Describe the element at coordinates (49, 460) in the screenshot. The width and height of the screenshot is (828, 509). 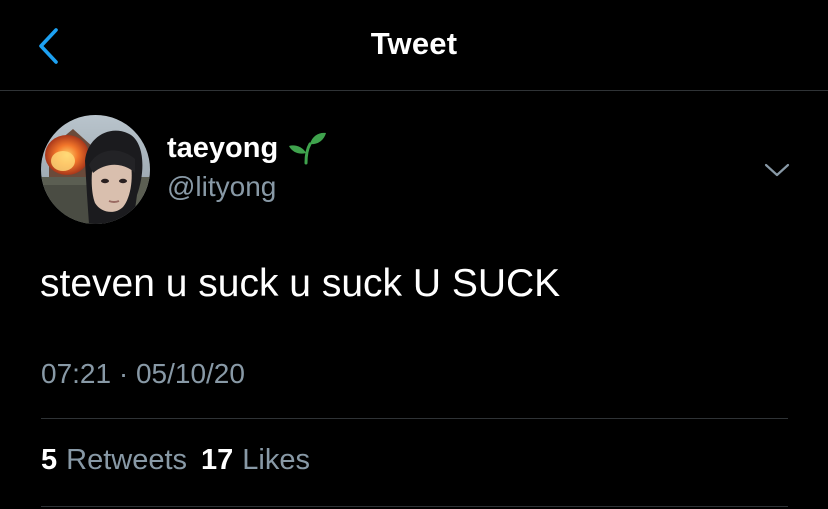
I see `retweets-count: 5` at that location.